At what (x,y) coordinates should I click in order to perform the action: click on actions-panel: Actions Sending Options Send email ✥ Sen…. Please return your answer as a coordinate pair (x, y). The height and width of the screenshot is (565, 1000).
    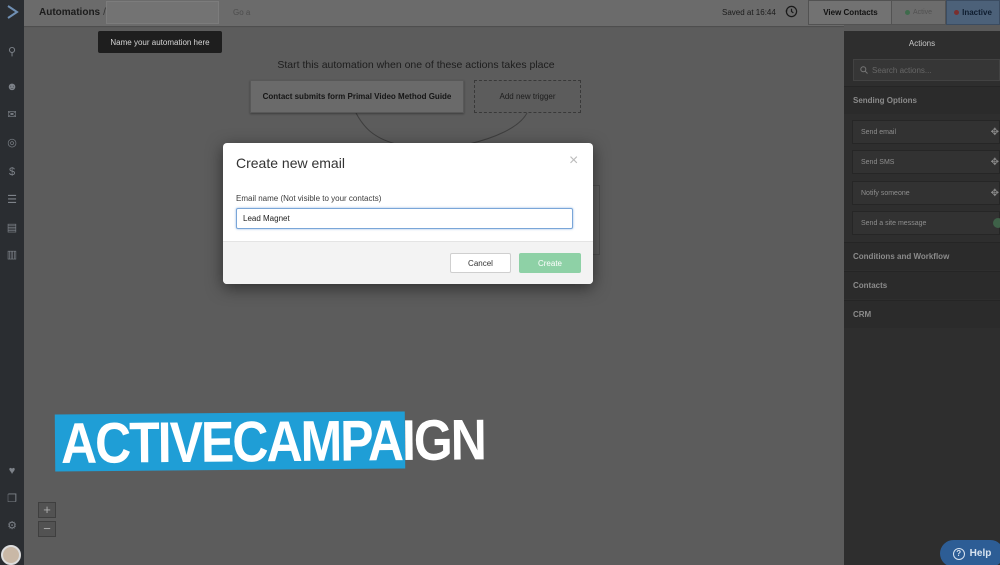
    Looking at the image, I should click on (922, 298).